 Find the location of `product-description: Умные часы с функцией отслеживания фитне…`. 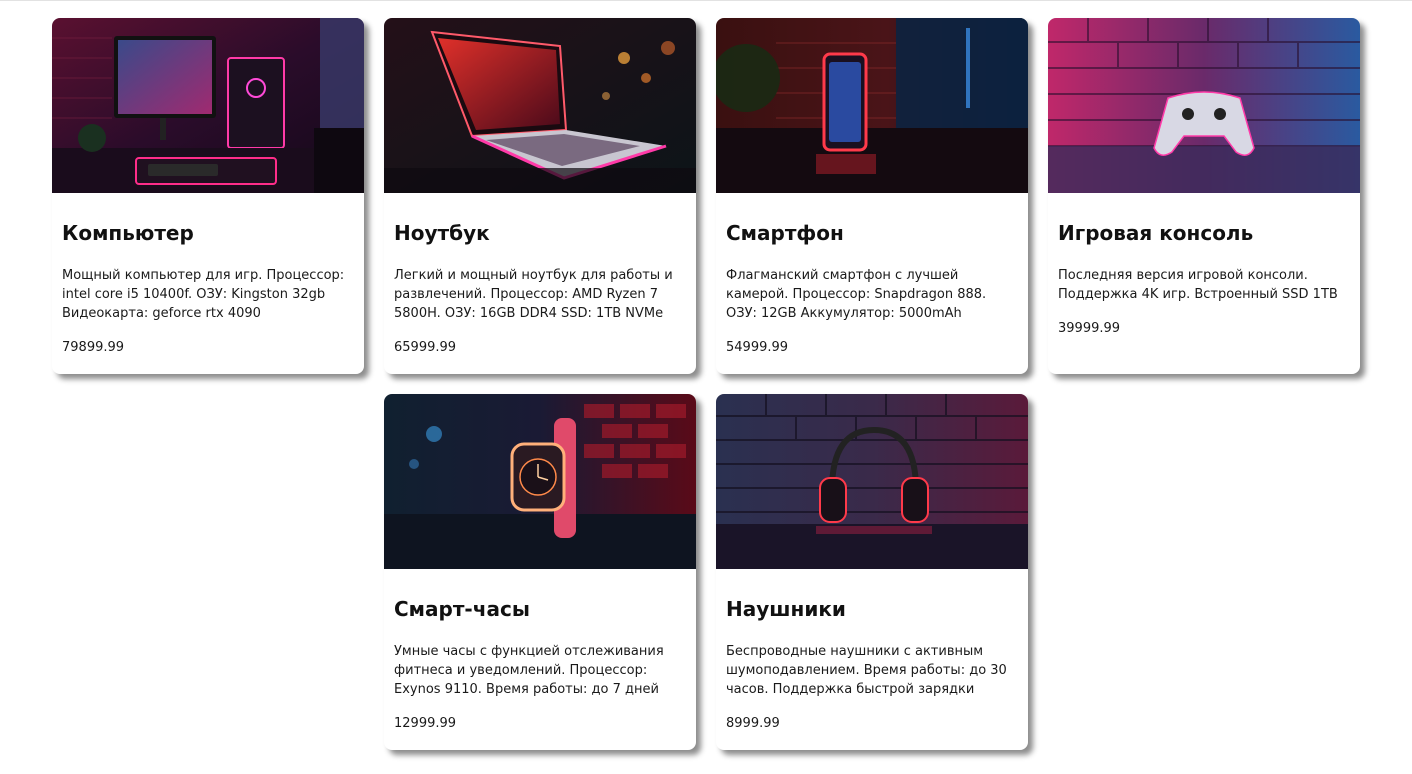

product-description: Умные часы с функцией отслеживания фитне… is located at coordinates (529, 670).